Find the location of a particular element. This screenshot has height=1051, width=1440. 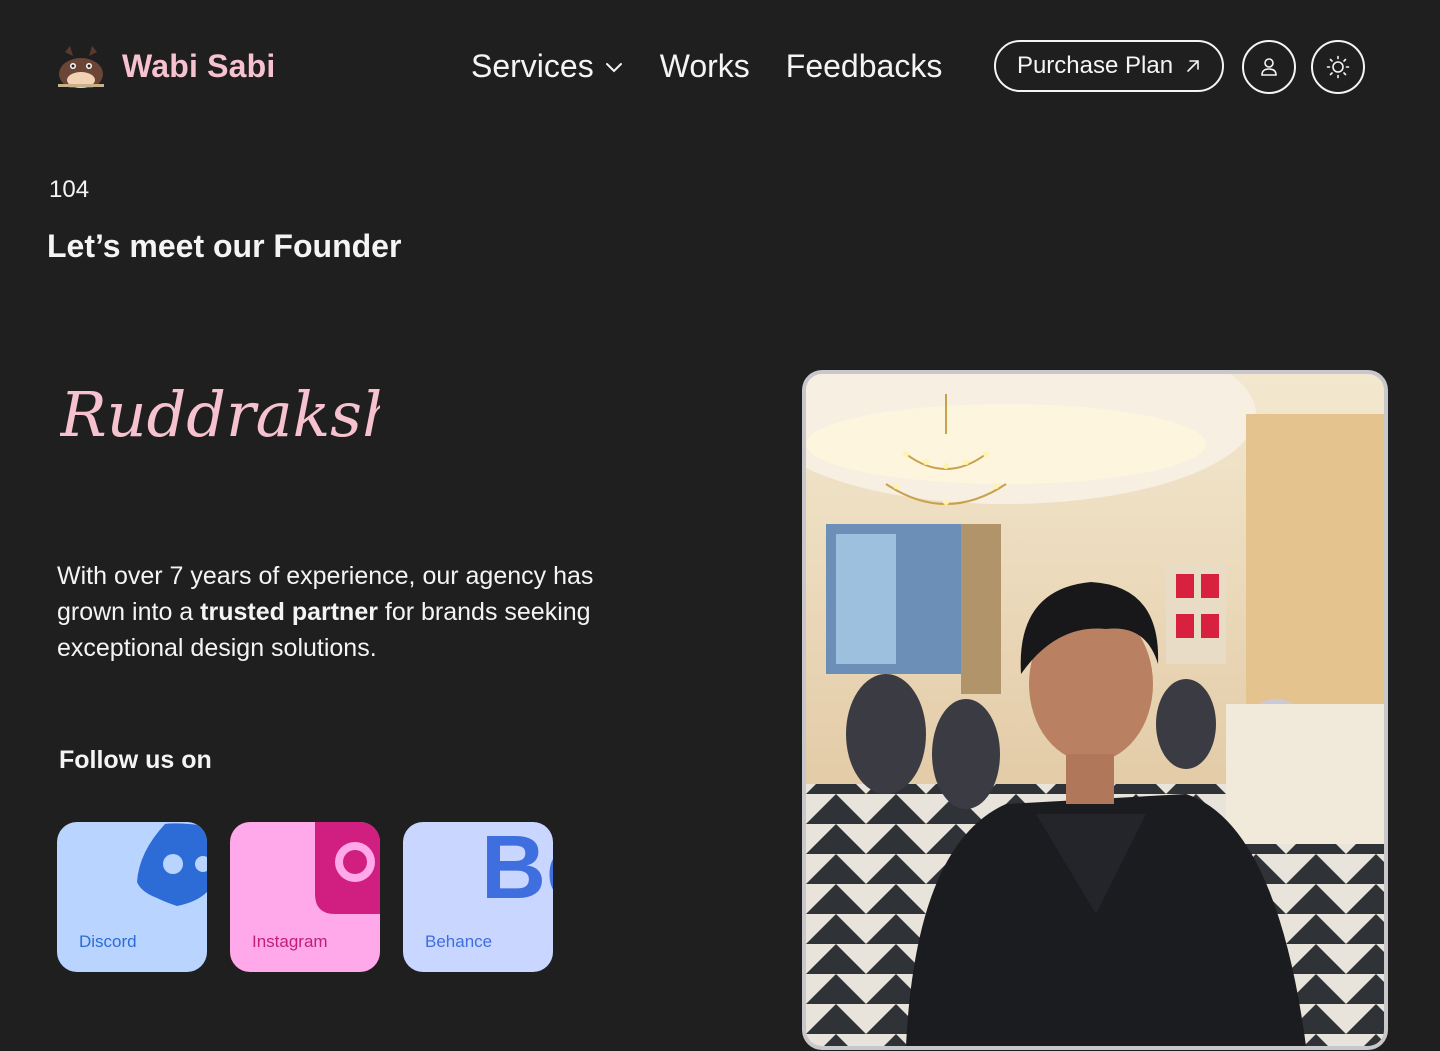

signature-text: Ruddraksh is located at coordinates (220, 414).